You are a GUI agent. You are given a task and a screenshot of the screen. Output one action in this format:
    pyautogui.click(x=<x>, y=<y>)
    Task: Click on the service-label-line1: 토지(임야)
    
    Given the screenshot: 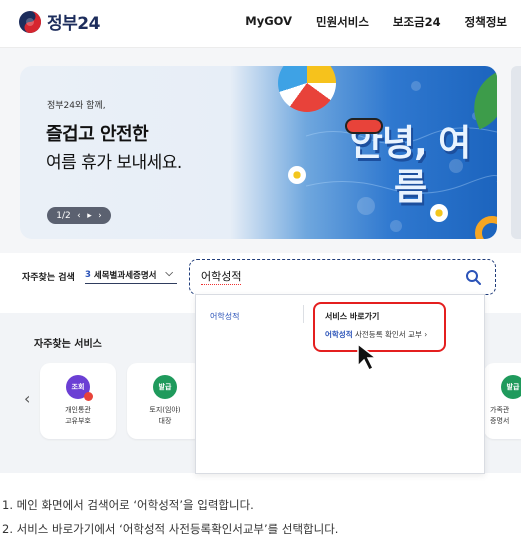 What is the action you would take?
    pyautogui.click(x=165, y=410)
    